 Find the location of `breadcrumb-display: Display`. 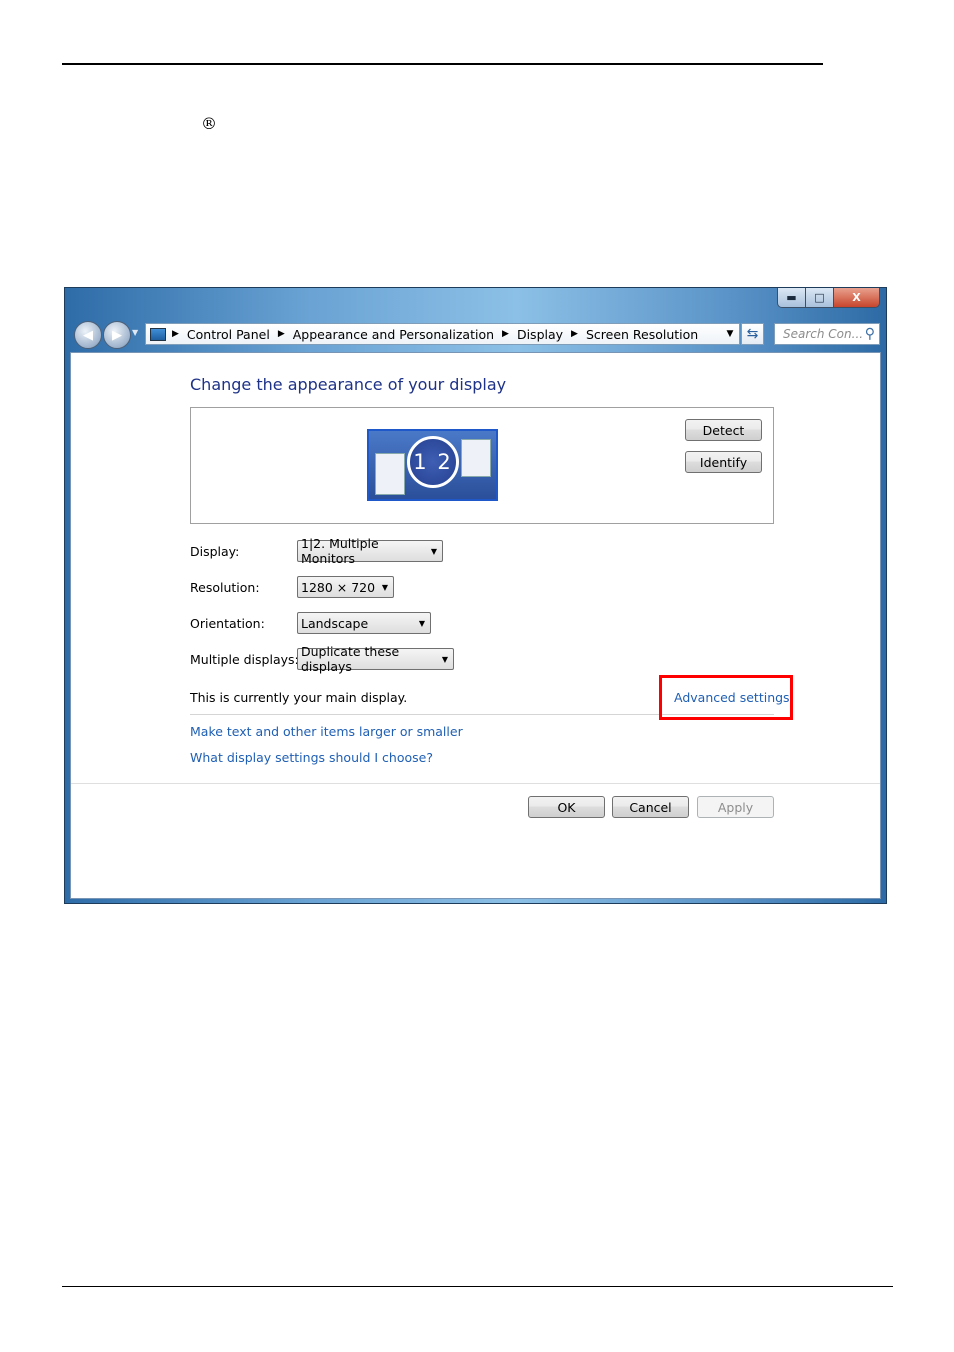

breadcrumb-display: Display is located at coordinates (540, 334).